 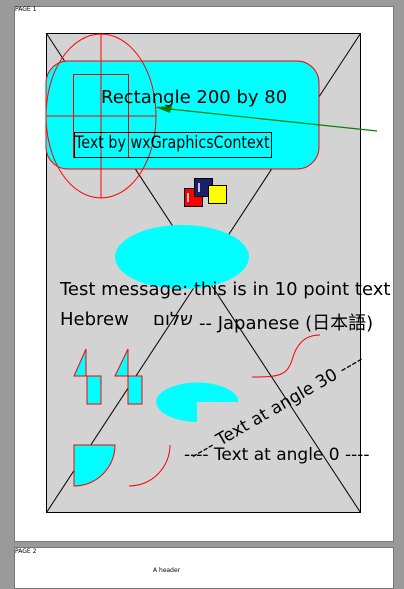 I want to click on hebrew-text: שלום, so click(x=173, y=319).